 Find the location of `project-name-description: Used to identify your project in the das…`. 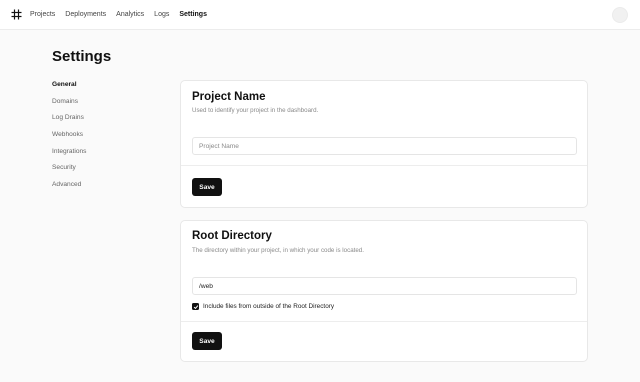

project-name-description: Used to identify your project in the das… is located at coordinates (255, 110).